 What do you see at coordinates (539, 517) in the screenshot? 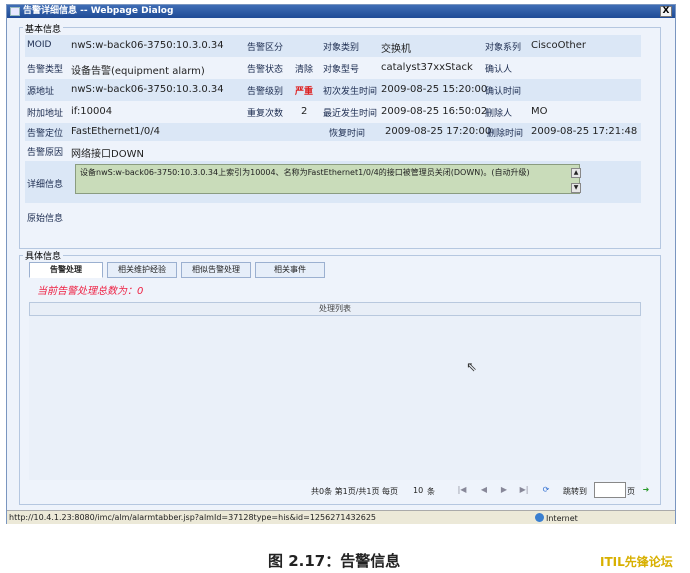
I see `globe-icon` at bounding box center [539, 517].